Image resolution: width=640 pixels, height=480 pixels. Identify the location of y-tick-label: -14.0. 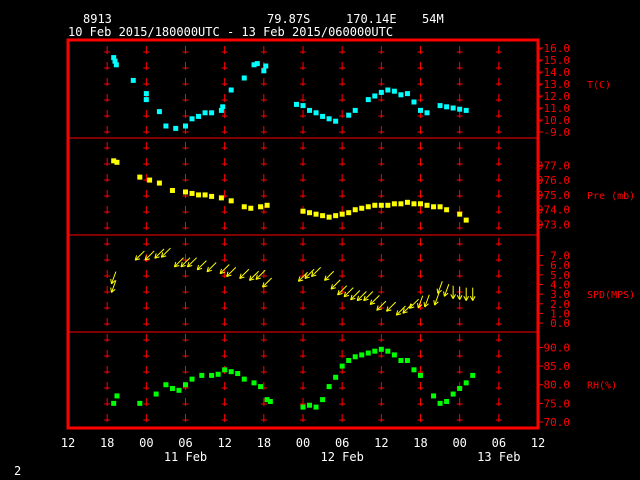
(553, 72).